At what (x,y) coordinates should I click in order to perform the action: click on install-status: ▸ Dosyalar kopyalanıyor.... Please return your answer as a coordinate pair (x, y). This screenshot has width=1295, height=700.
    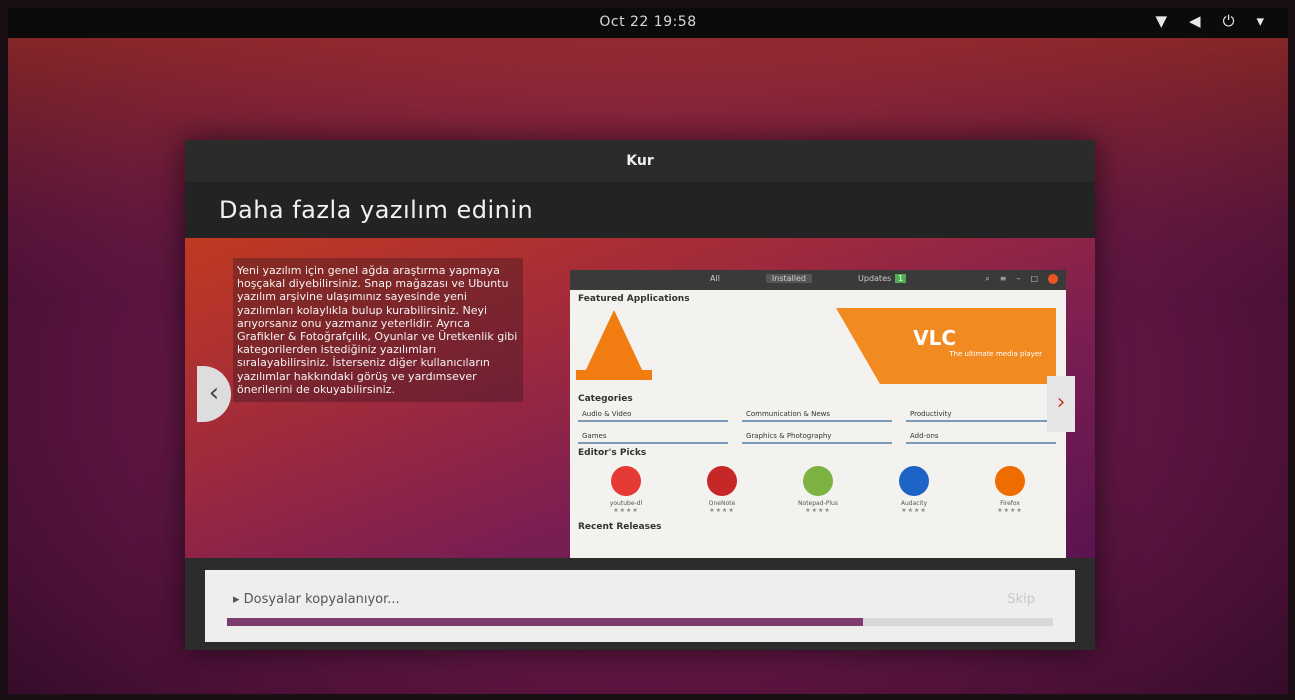
    Looking at the image, I should click on (316, 599).